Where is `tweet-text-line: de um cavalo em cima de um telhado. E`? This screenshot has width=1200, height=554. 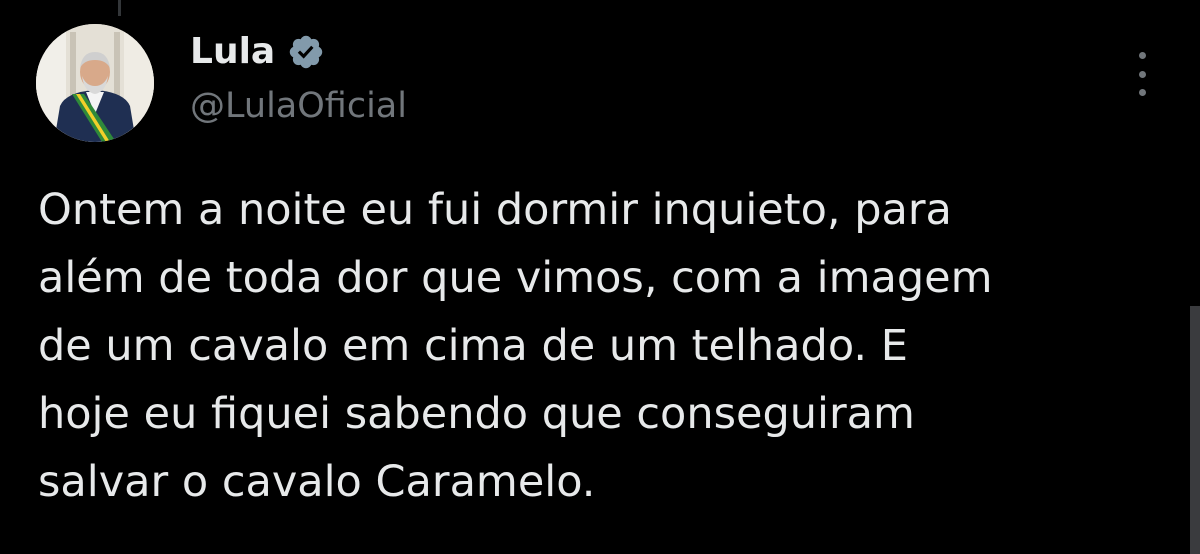 tweet-text-line: de um cavalo em cima de um telhado. E is located at coordinates (473, 346).